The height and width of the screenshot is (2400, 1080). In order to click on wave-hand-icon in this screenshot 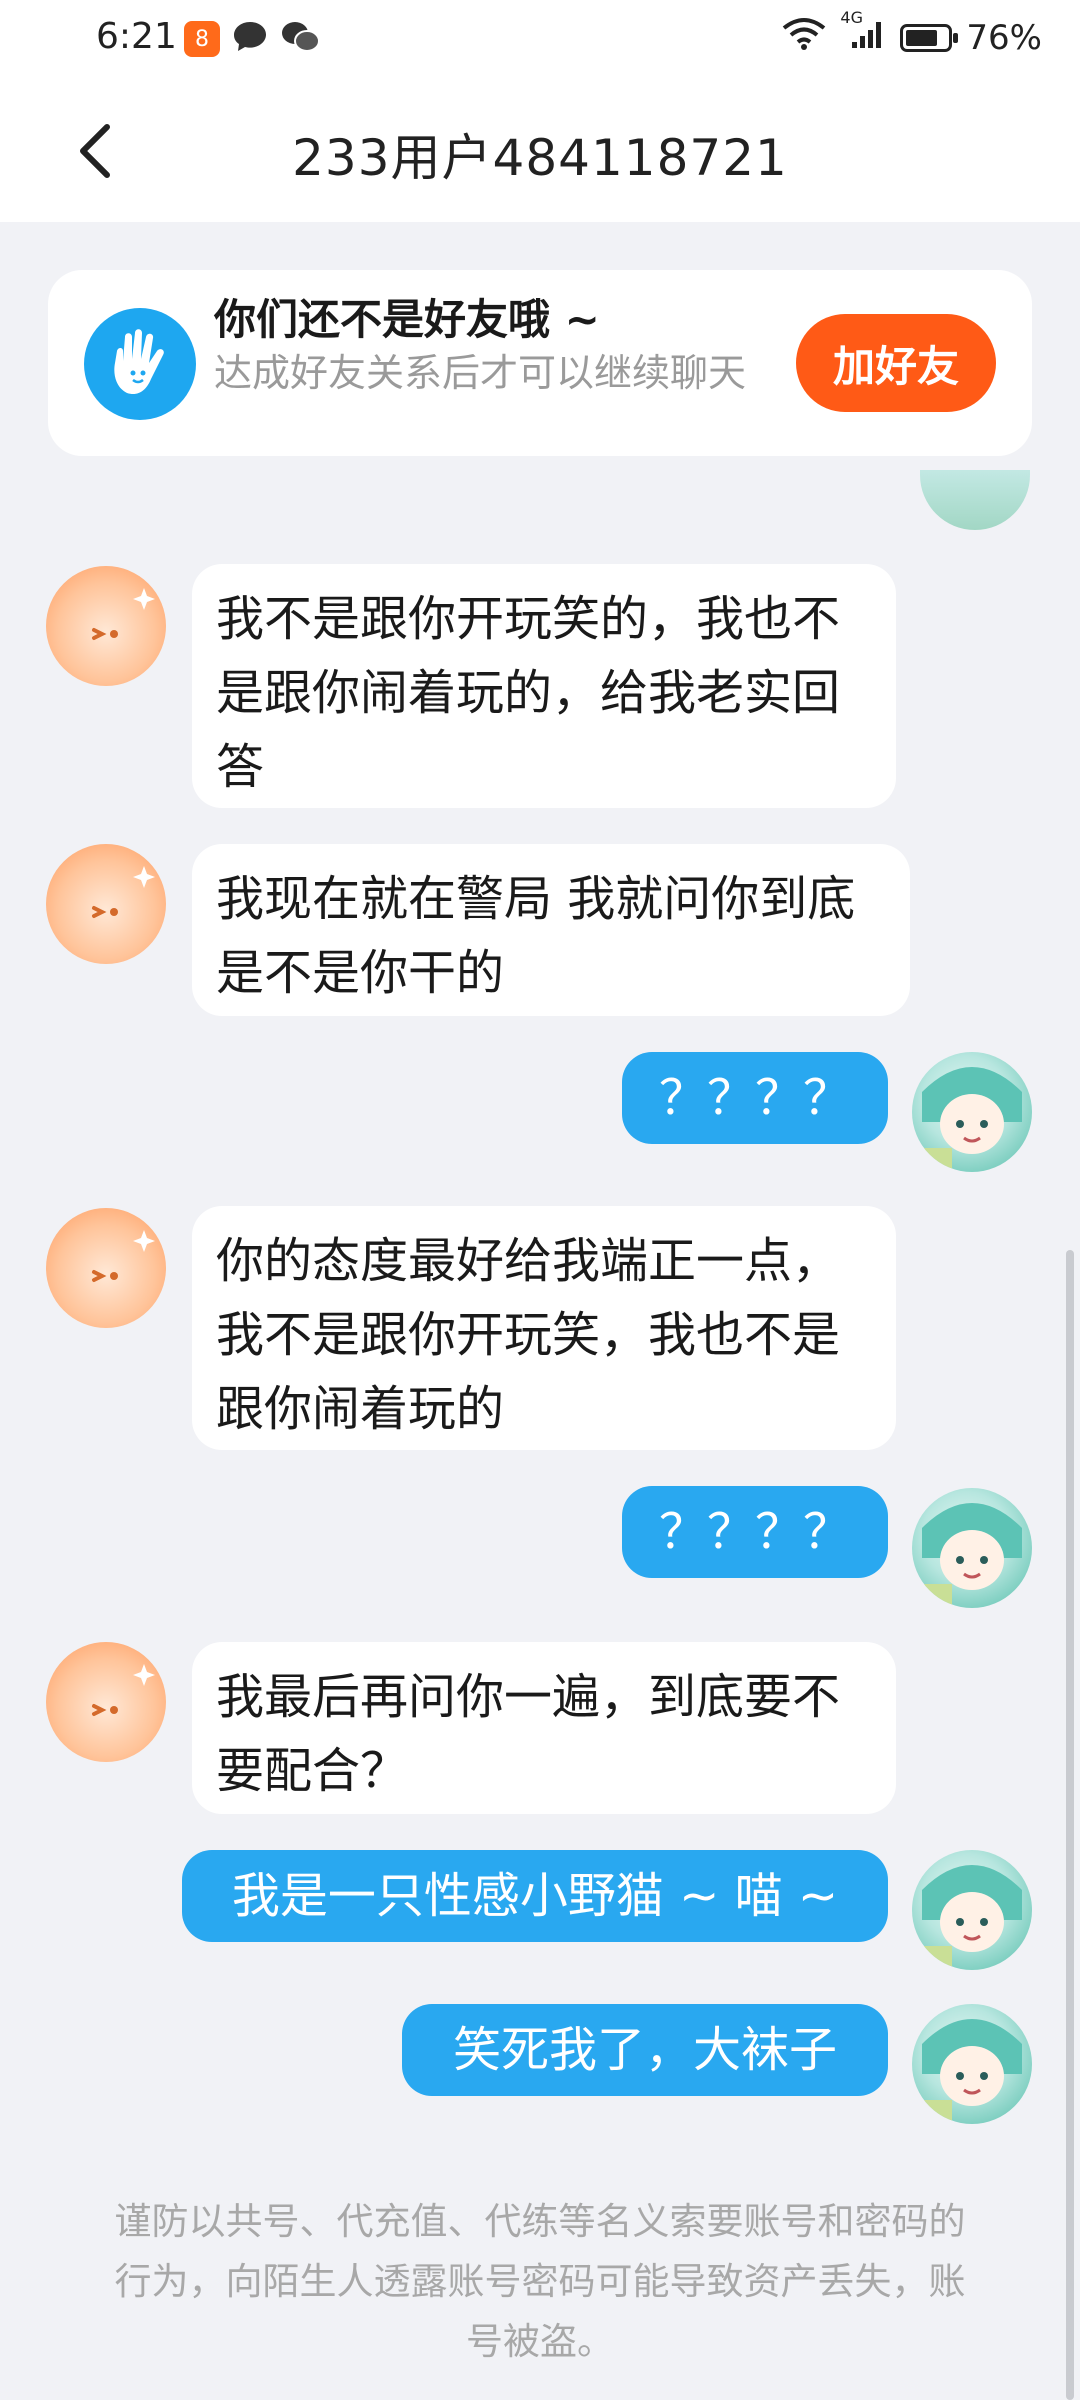, I will do `click(140, 364)`.